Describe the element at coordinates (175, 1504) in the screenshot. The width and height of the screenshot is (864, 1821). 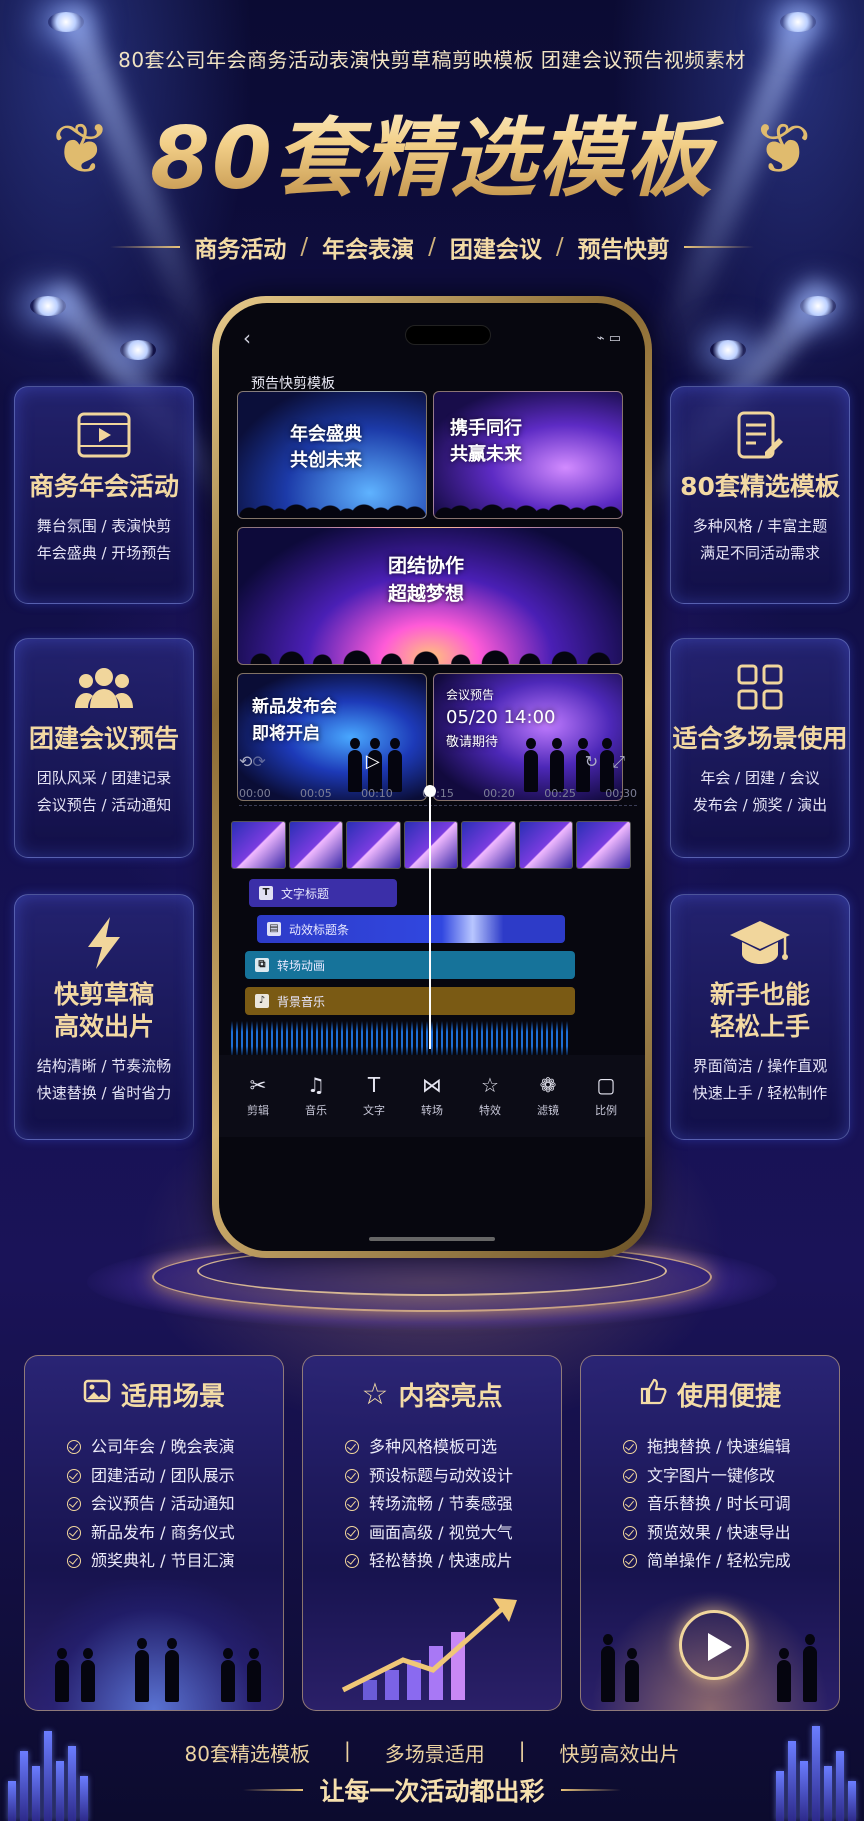
I see `list-item: 会议预告 / 活动通知` at that location.